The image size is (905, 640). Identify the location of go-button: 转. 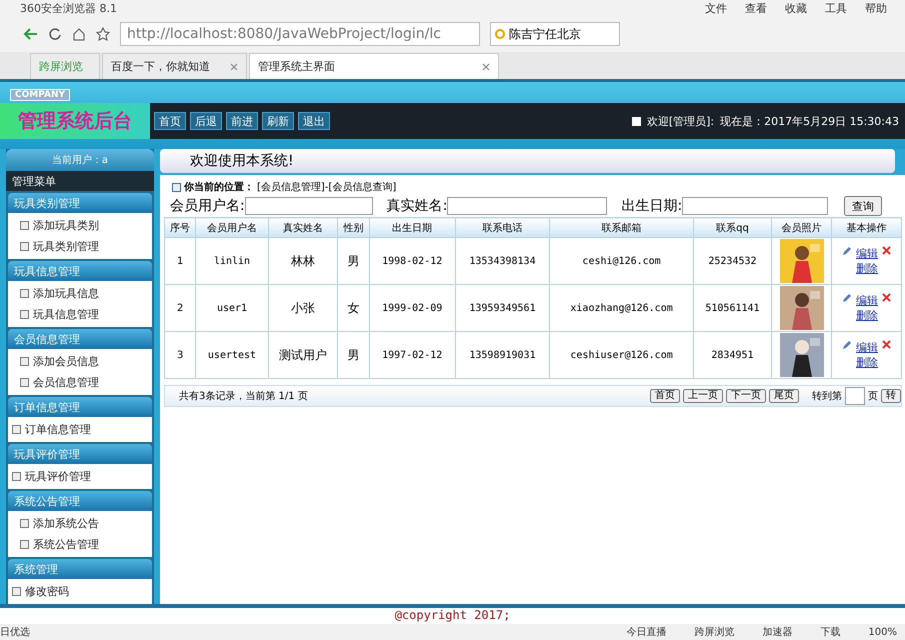
(891, 396).